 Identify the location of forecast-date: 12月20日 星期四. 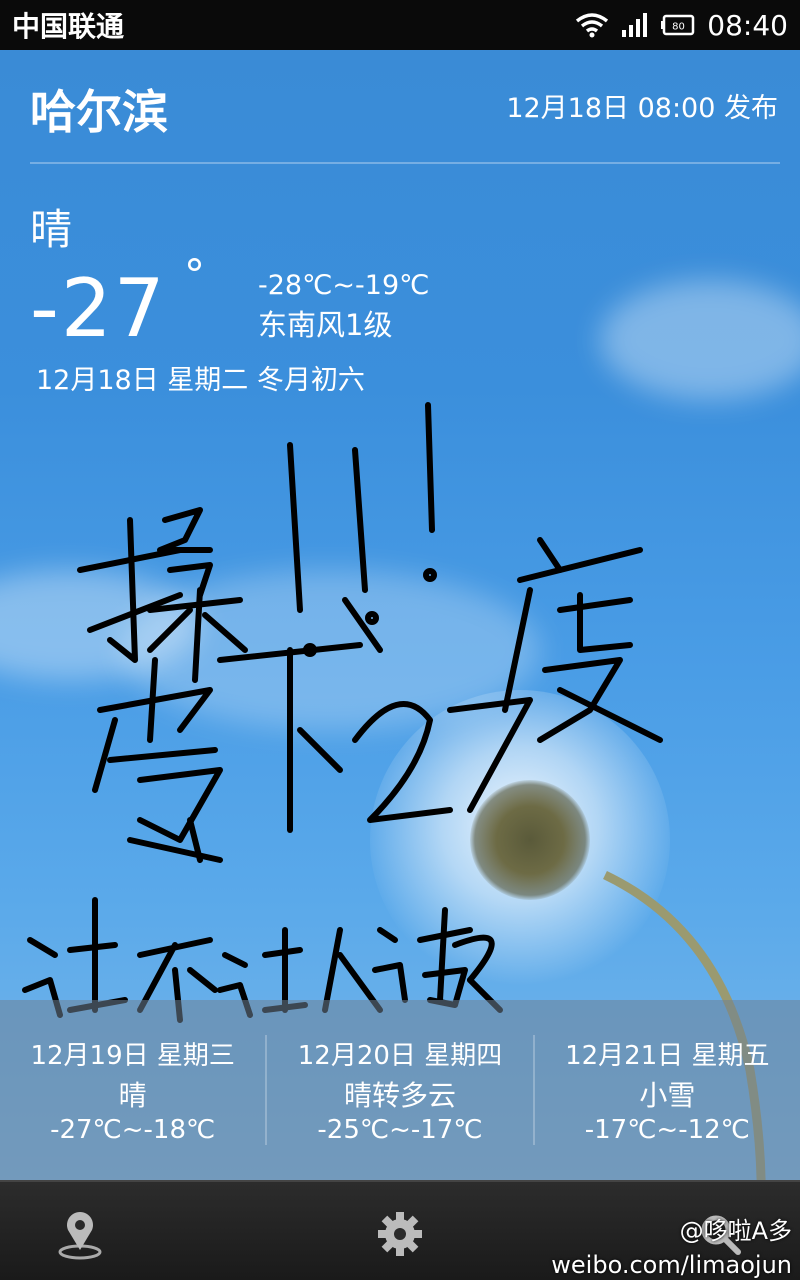
(400, 1056).